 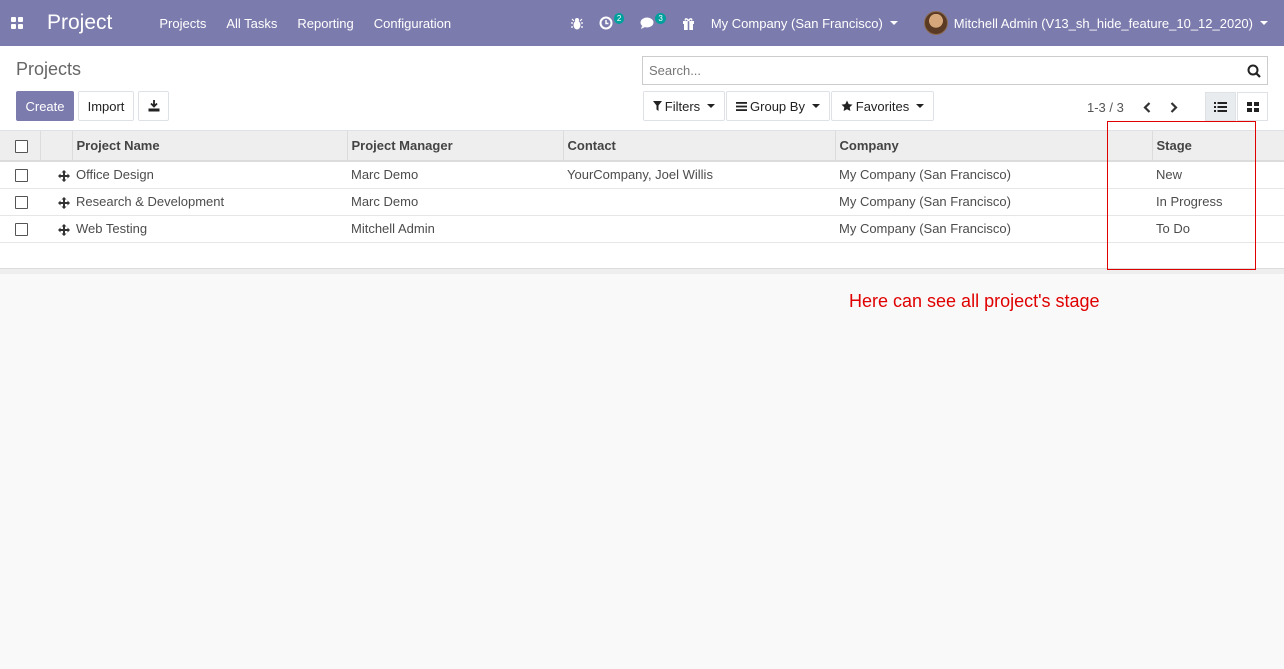 I want to click on apps-menu-icon, so click(x=17, y=23).